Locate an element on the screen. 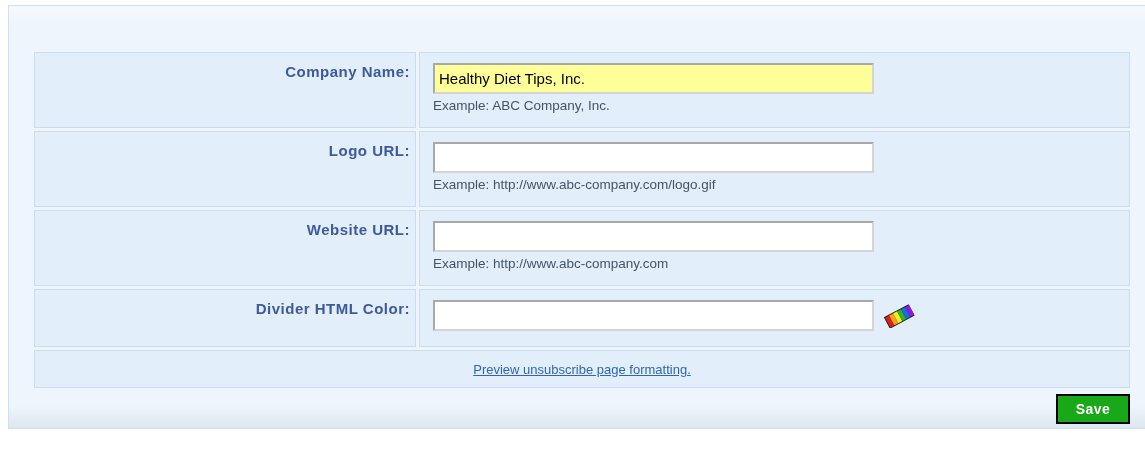  save-button: Save is located at coordinates (1093, 409).